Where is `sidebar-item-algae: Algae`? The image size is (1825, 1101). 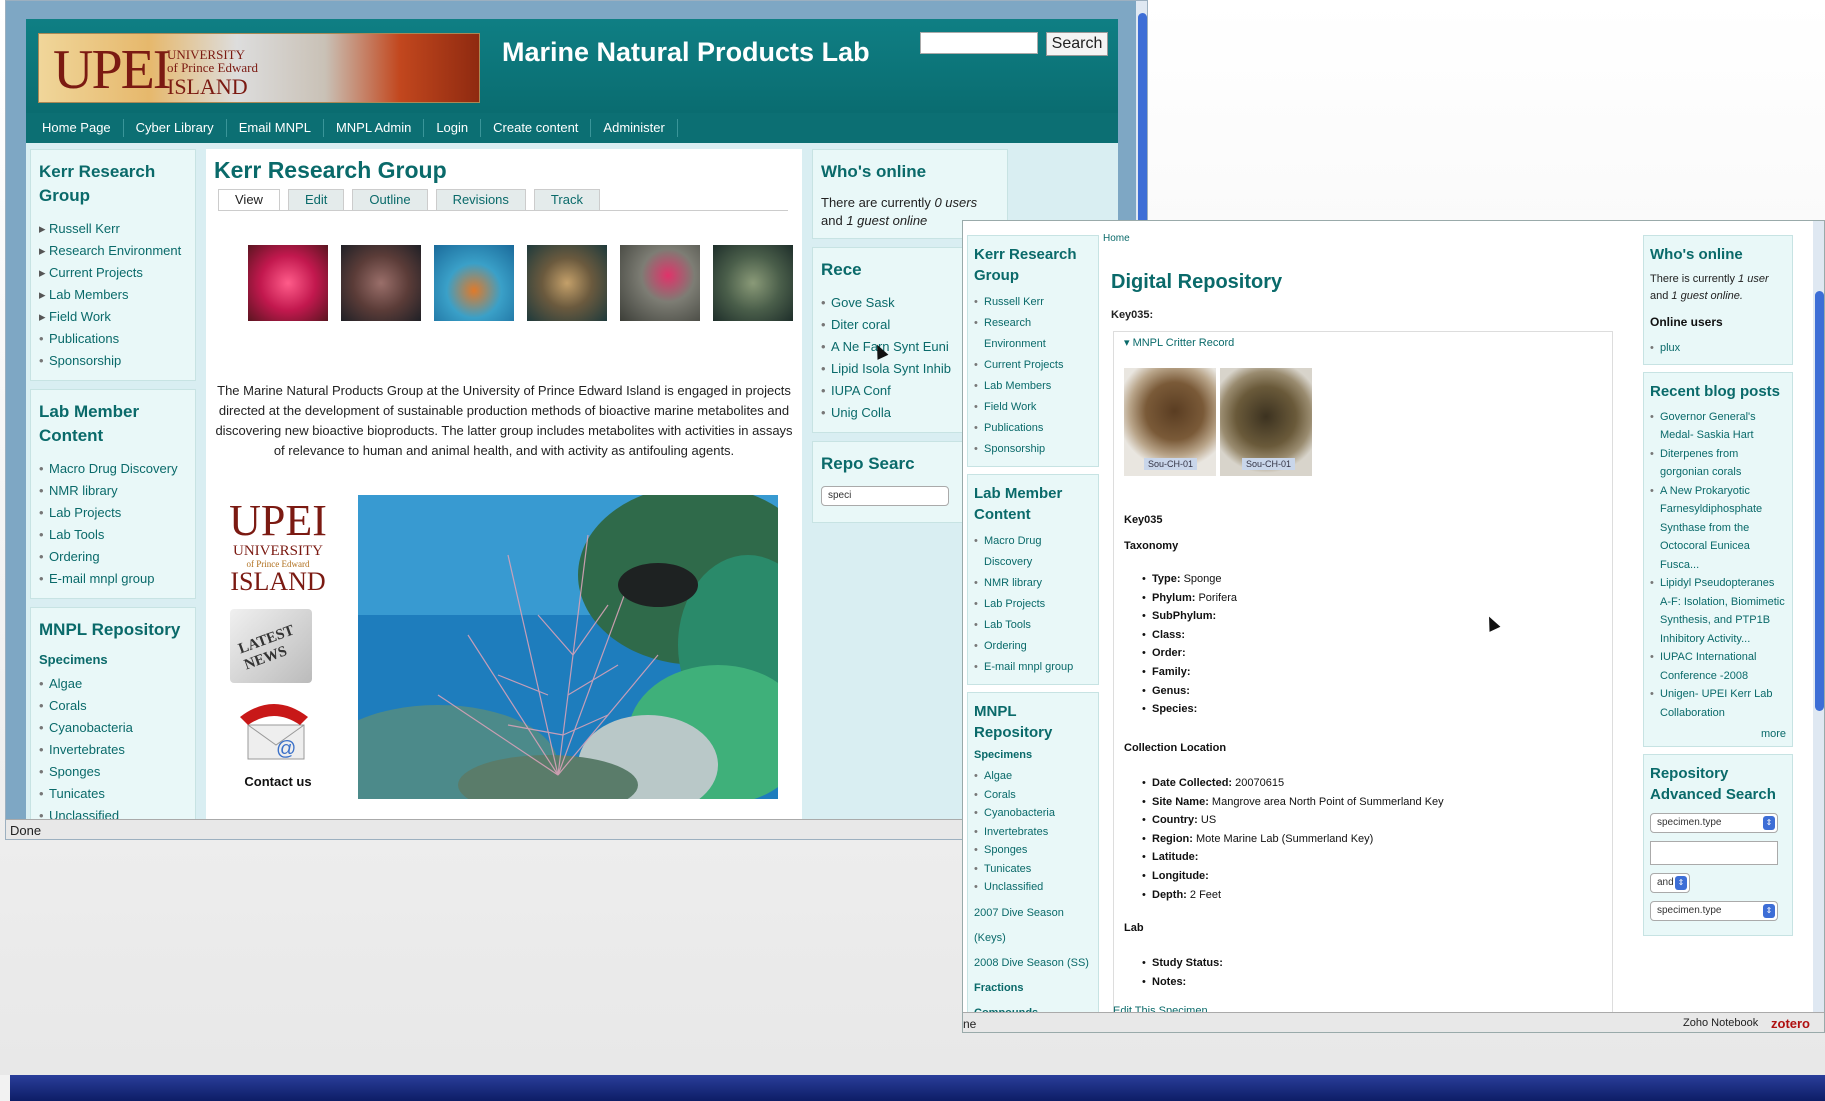
sidebar-item-algae: Algae is located at coordinates (113, 684).